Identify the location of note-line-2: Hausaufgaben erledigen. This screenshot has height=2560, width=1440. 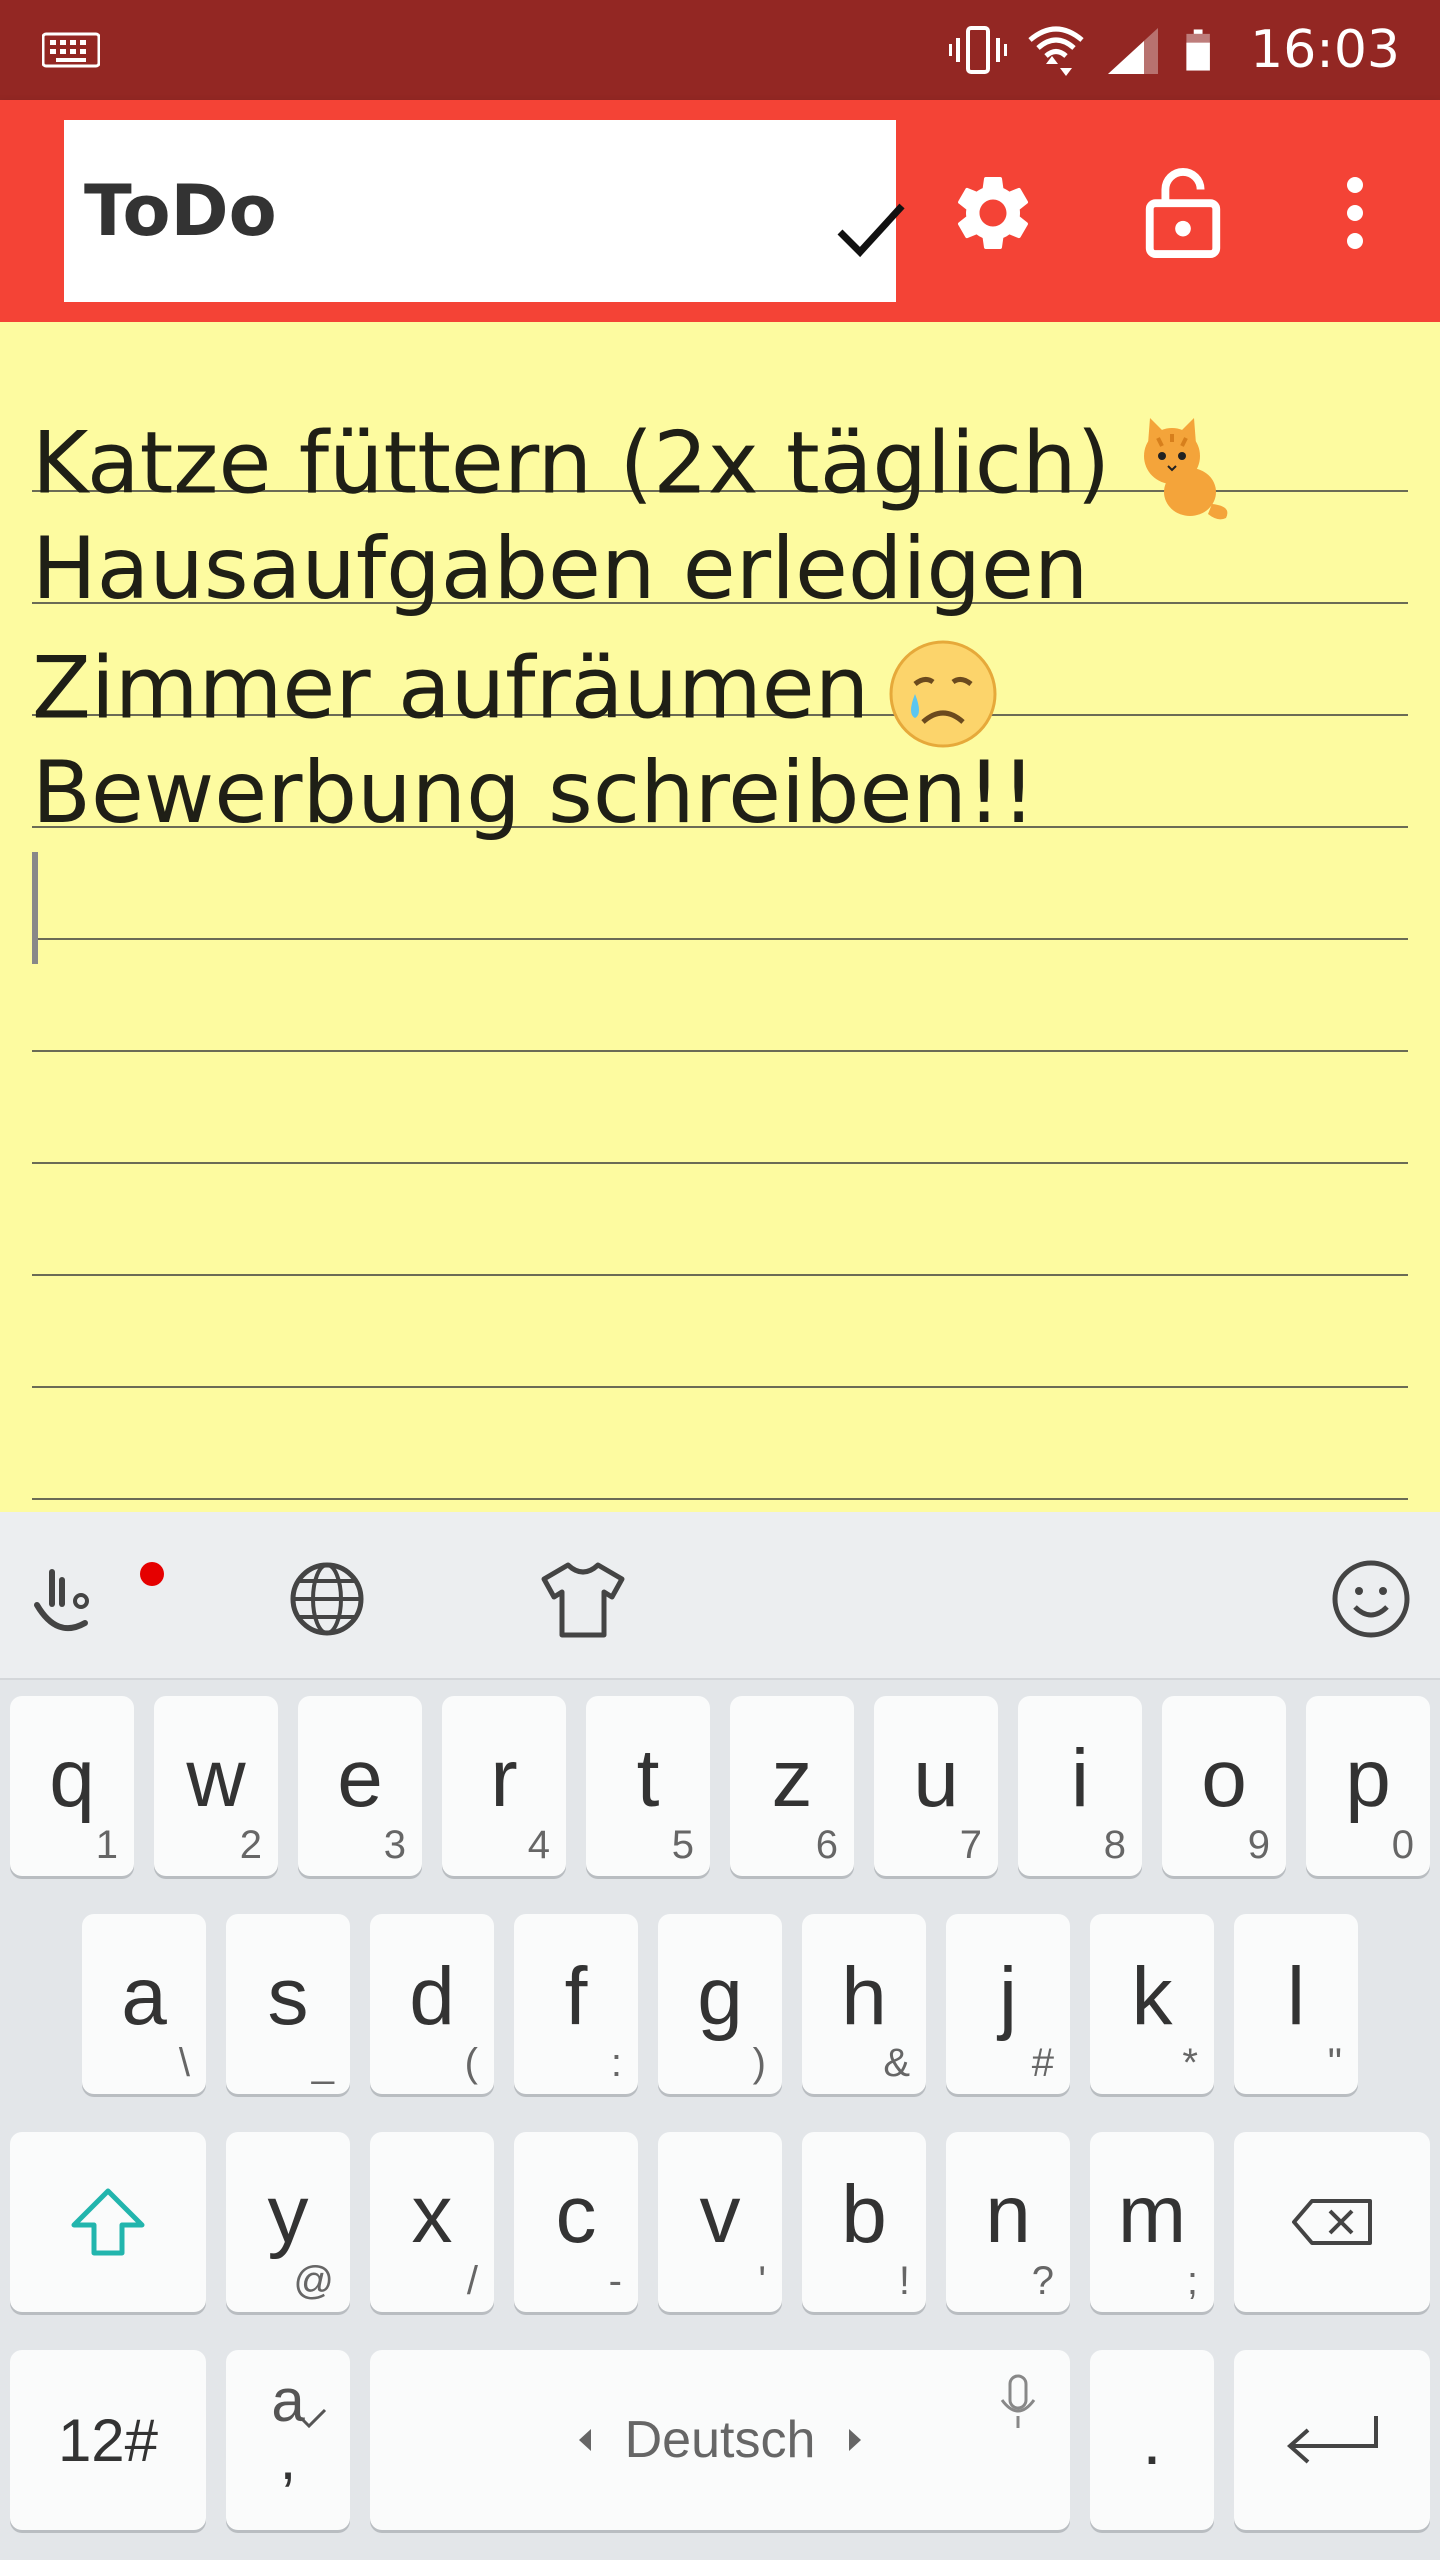
(560, 569).